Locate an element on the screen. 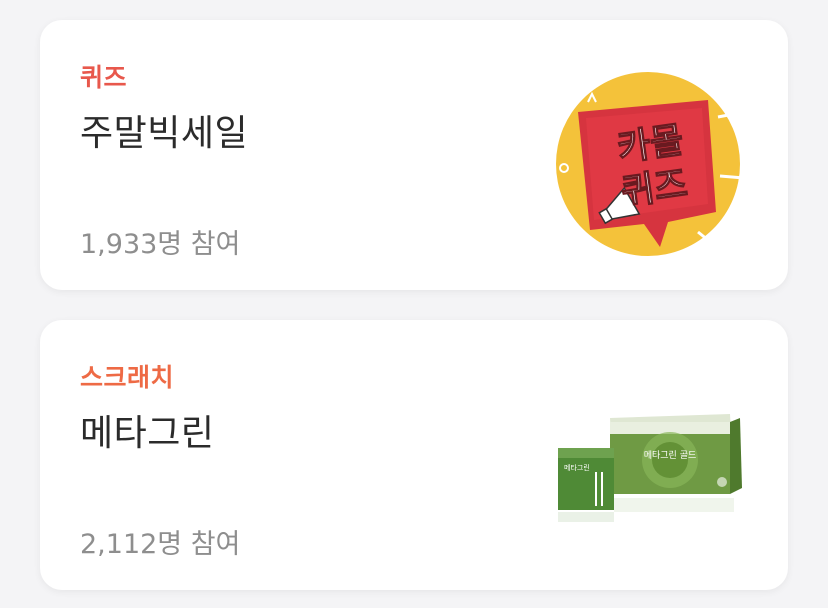 The image size is (828, 608). product-box-icon: 메타그린 골드 메타그린 is located at coordinates (650, 470).